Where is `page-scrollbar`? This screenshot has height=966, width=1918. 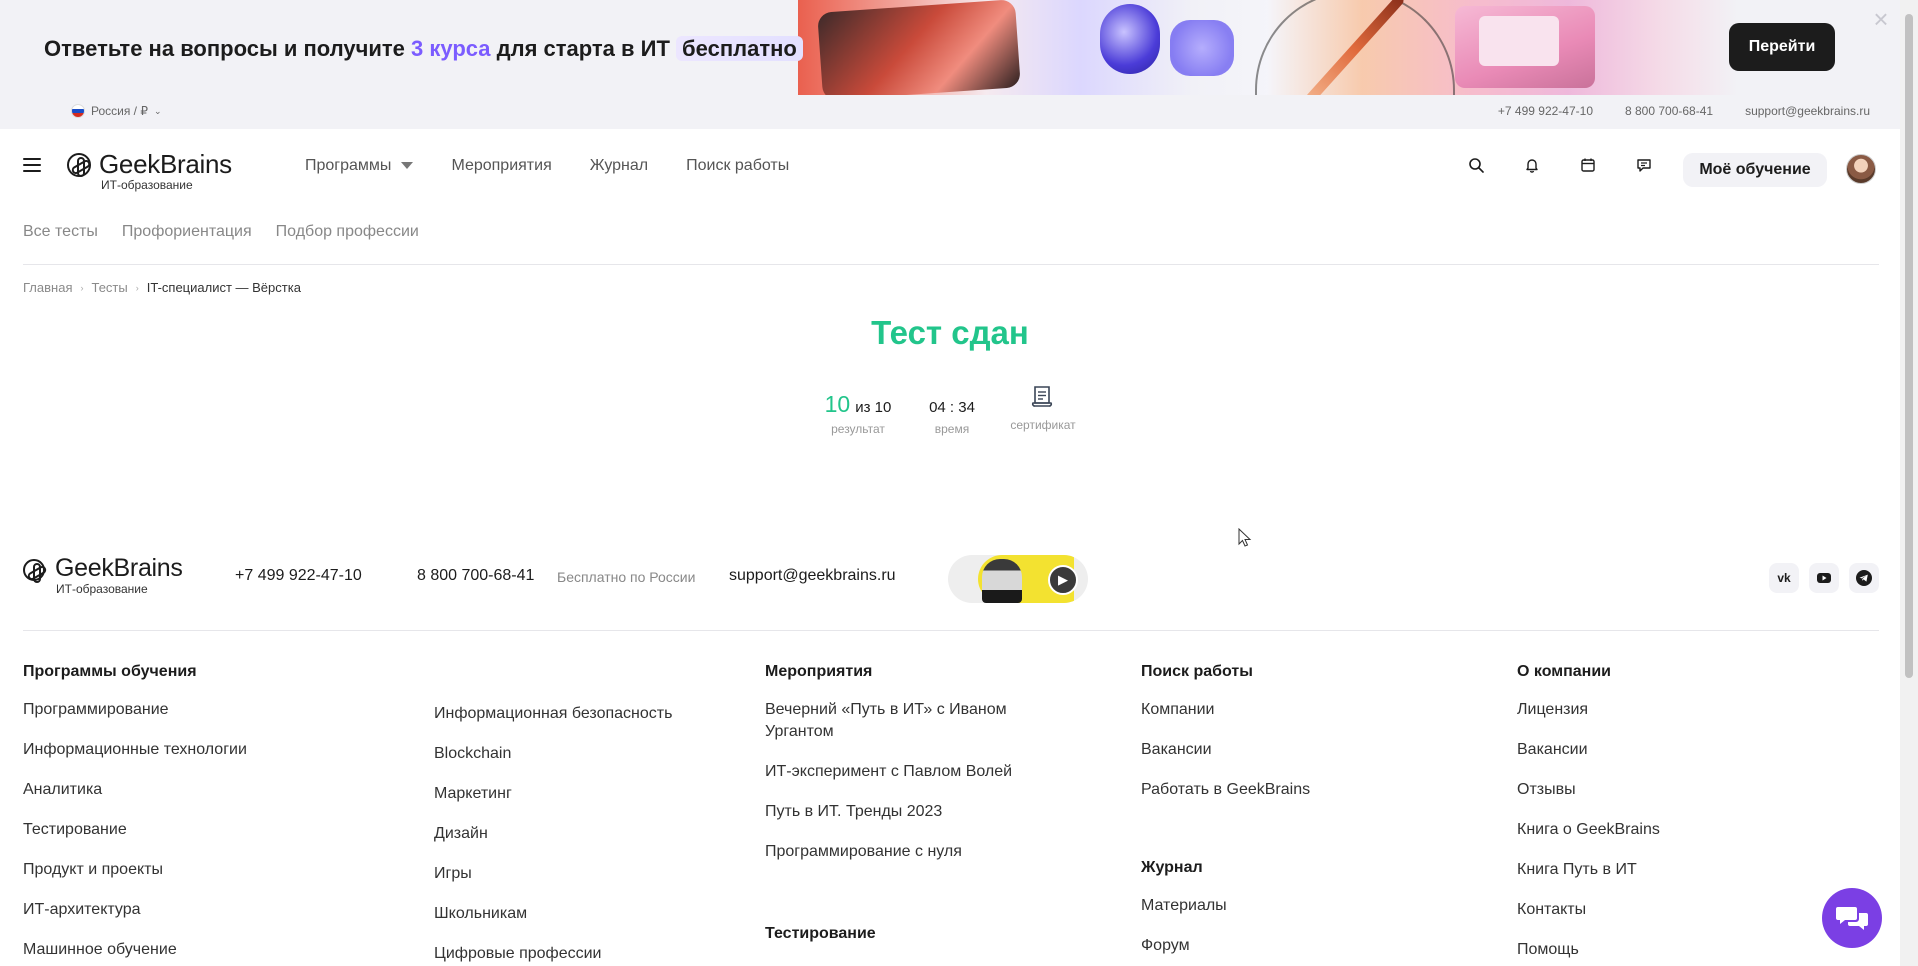 page-scrollbar is located at coordinates (1909, 483).